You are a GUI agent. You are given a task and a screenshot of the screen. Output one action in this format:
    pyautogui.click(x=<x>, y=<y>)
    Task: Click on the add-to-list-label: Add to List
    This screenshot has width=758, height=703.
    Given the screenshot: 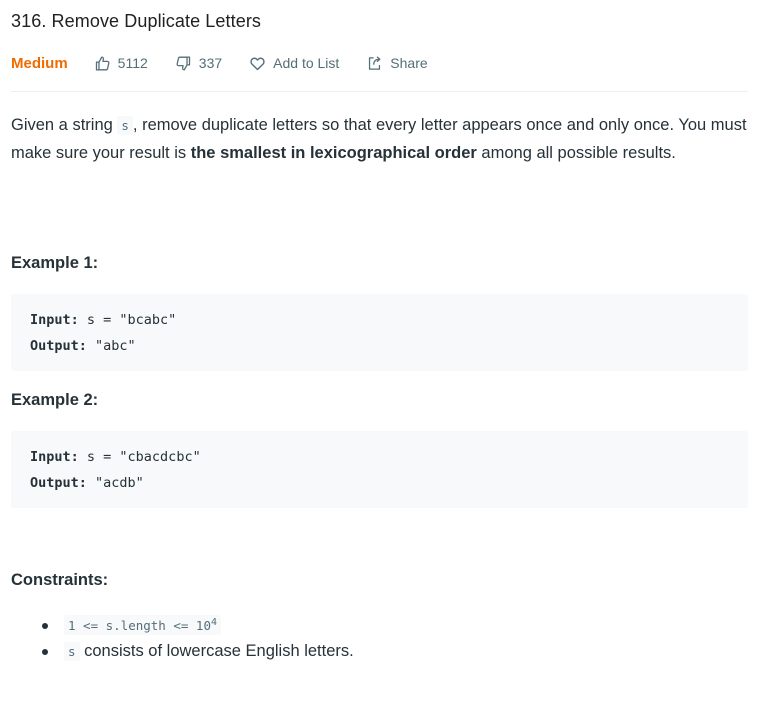 What is the action you would take?
    pyautogui.click(x=306, y=63)
    